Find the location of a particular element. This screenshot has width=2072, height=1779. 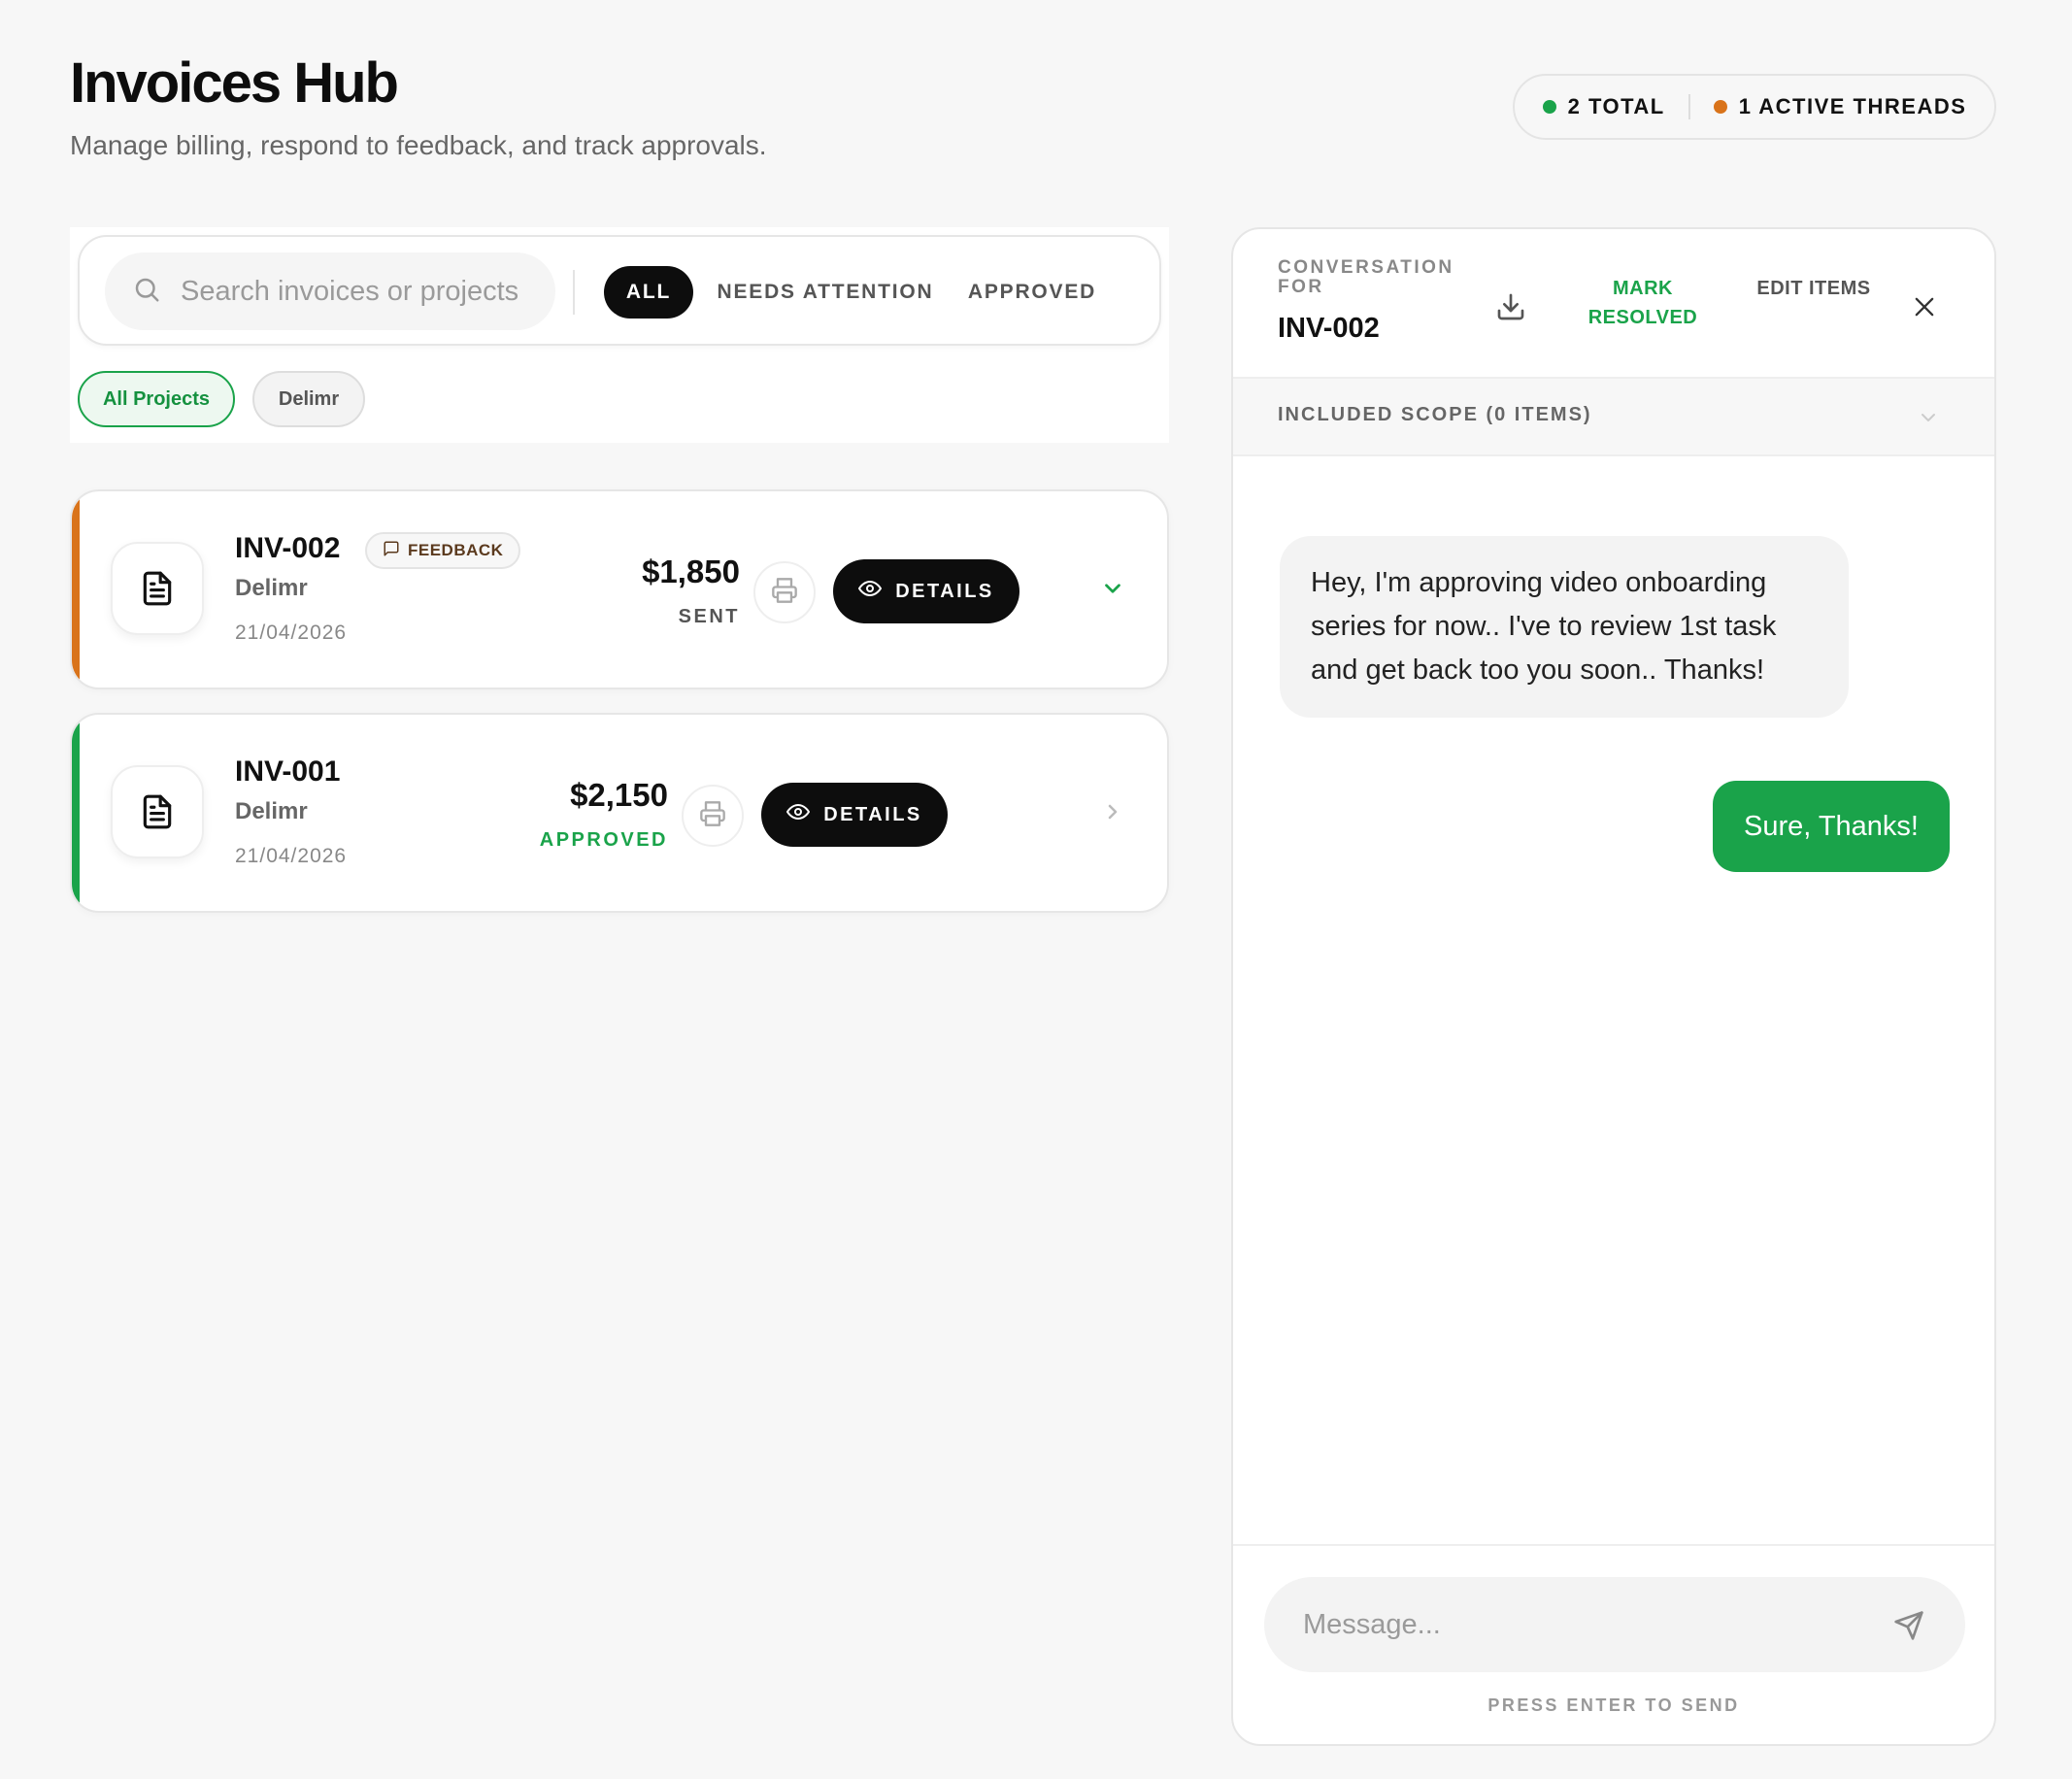

edit-items-button: EDIT ITEMS is located at coordinates (1813, 288).